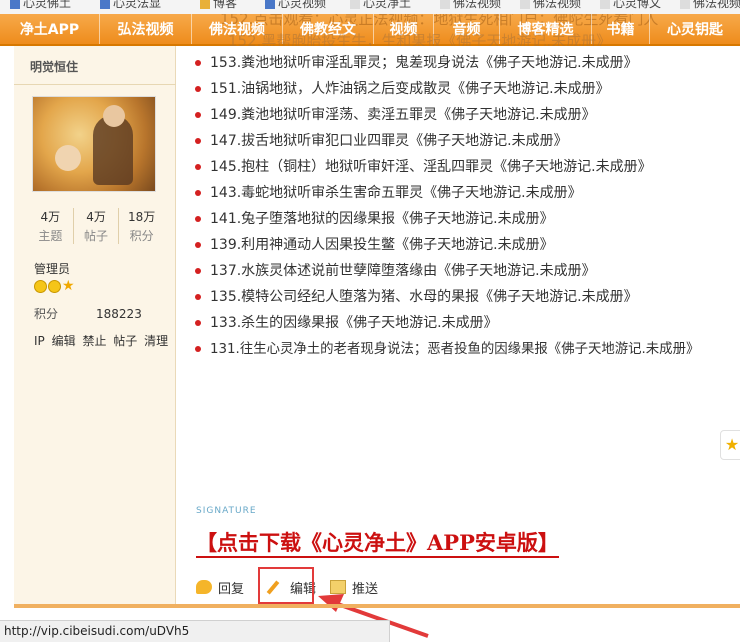  I want to click on list-item: 137.水族灵体述说前世孽障堕落缘由《佛子天地游记.未成册》, so click(447, 275).